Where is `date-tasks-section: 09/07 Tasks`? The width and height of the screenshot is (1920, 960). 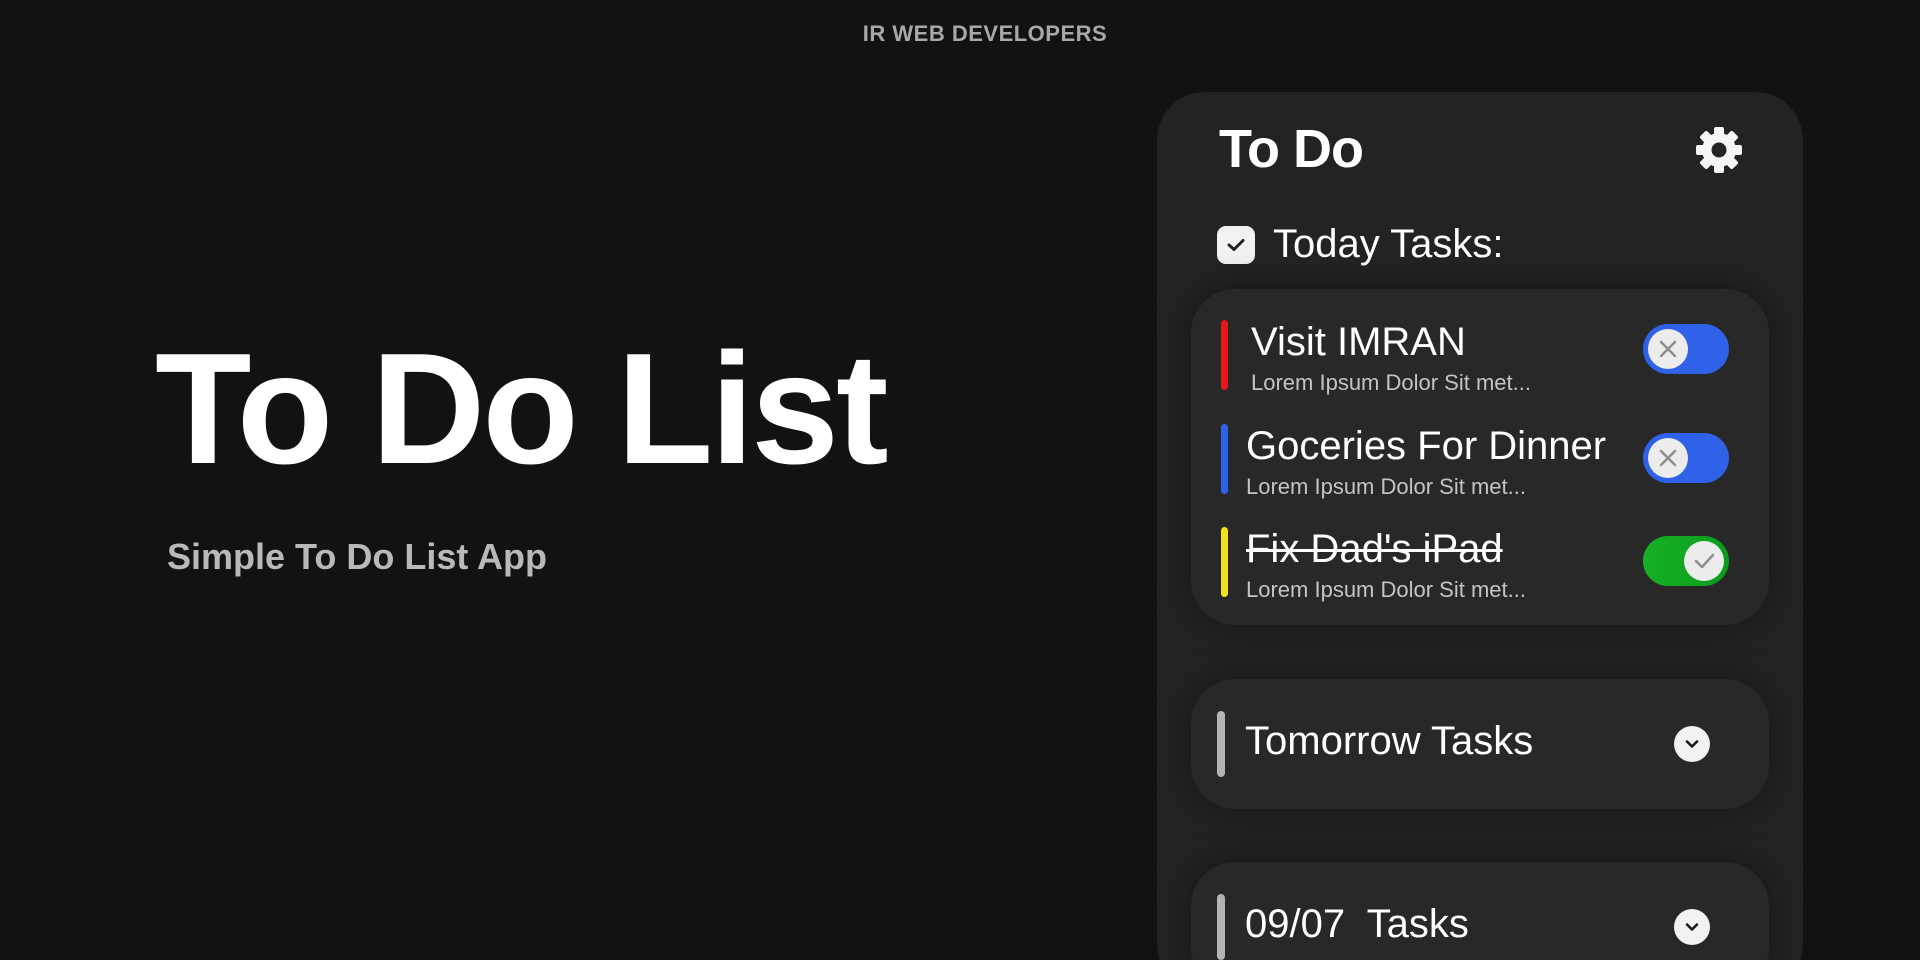
date-tasks-section: 09/07 Tasks is located at coordinates (1480, 911).